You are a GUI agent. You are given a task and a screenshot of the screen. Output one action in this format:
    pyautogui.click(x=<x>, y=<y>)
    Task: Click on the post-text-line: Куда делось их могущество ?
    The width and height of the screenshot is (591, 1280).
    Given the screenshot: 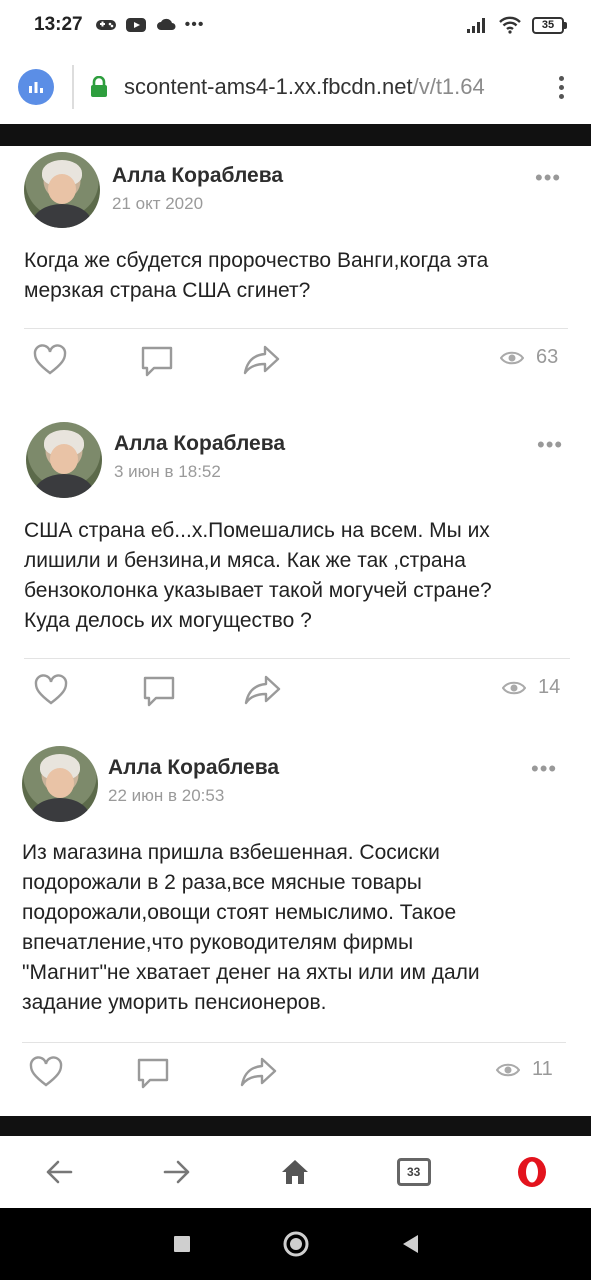 What is the action you would take?
    pyautogui.click(x=168, y=620)
    